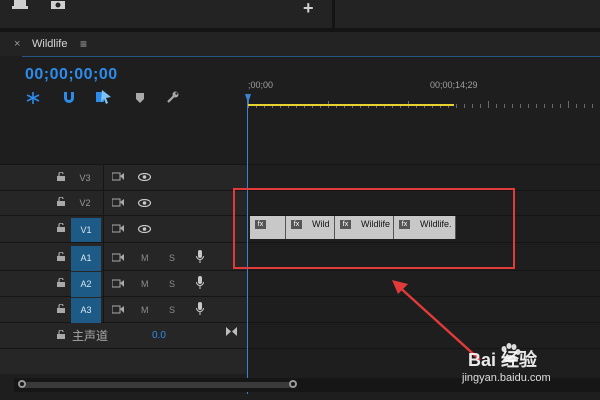  I want to click on watermark-brand: Bai 经验, so click(503, 360).